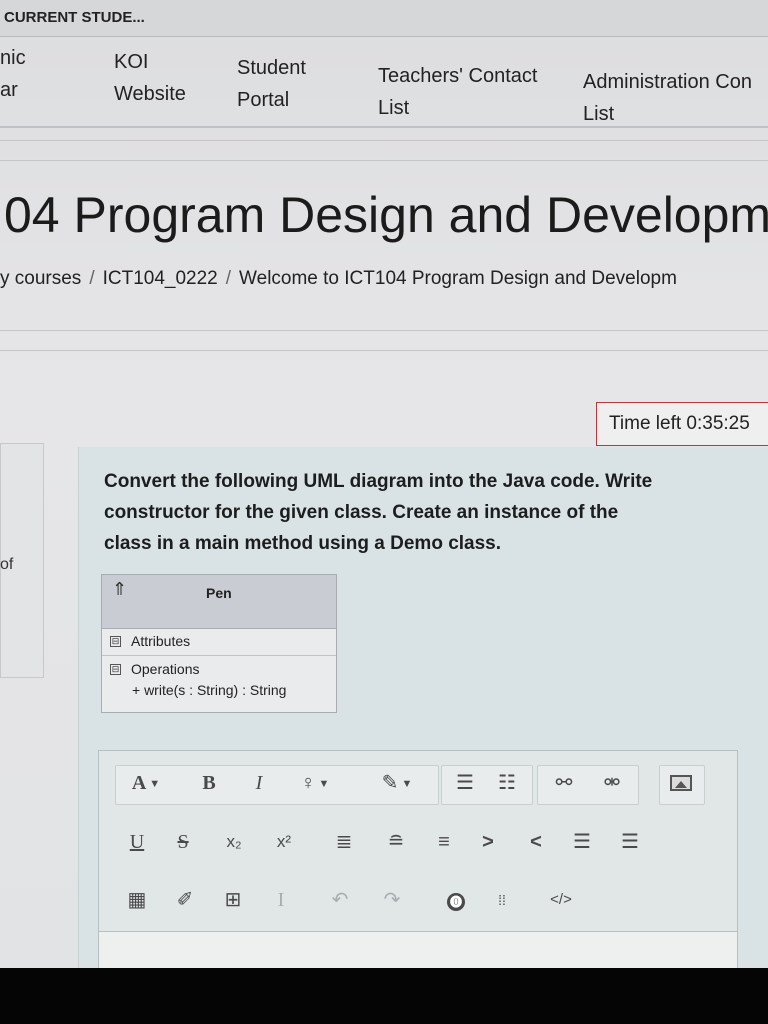 This screenshot has width=768, height=1024. I want to click on collapse-chevron-icon: ⇑, so click(120, 589).